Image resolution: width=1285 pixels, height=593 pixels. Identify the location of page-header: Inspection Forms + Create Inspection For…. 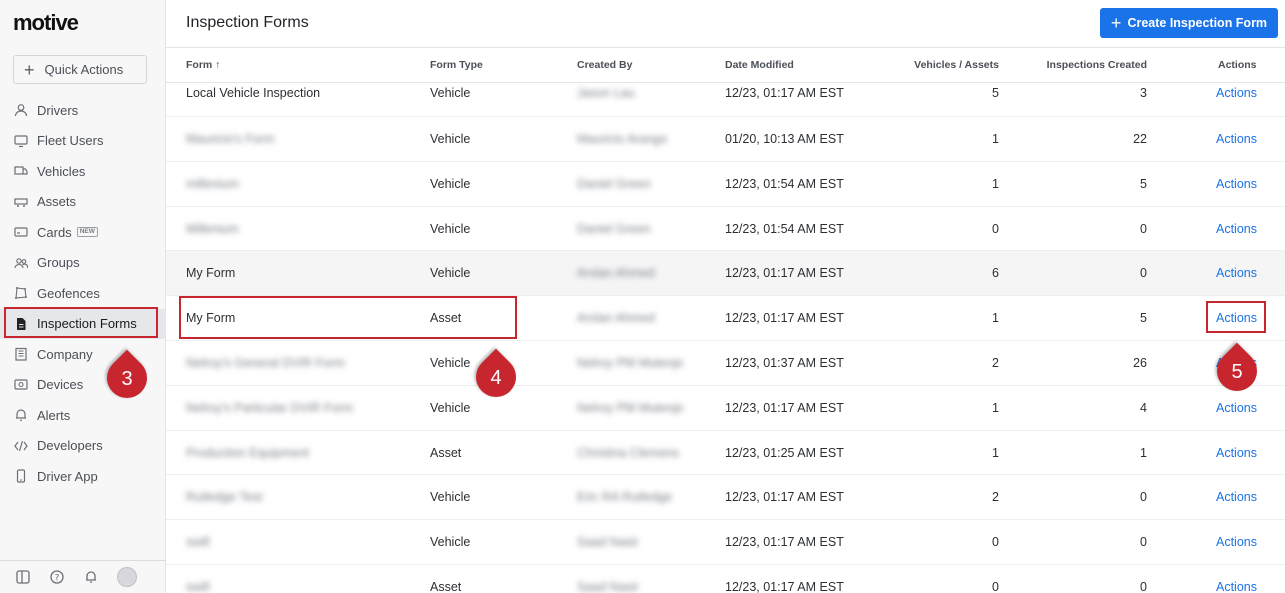
(725, 24).